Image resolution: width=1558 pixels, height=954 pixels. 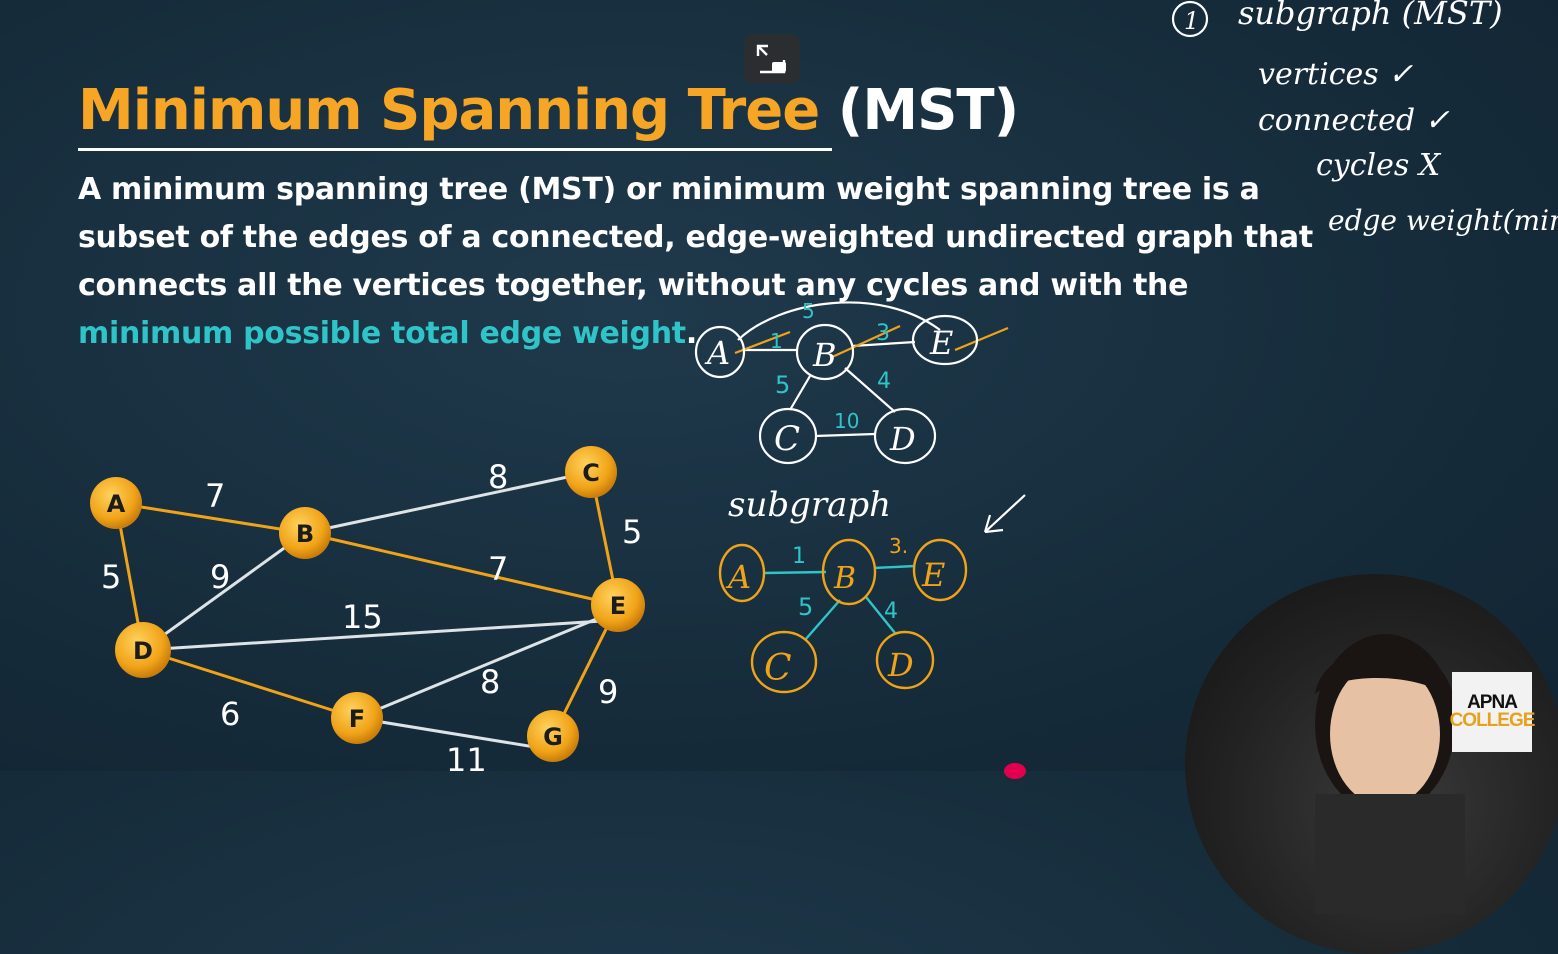 I want to click on sketch-top-node-d: D, so click(x=902, y=439).